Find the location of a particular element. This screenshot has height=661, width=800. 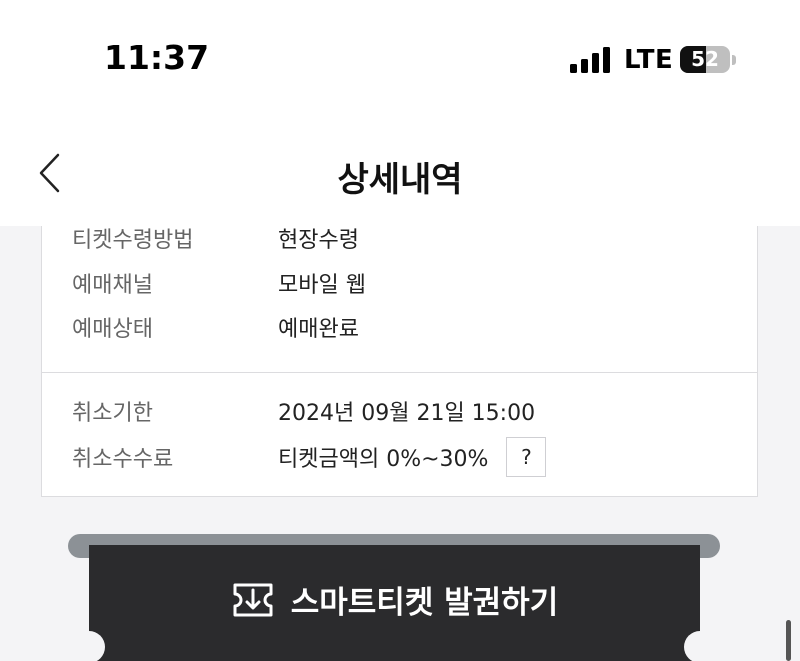

fee-help-button: ? is located at coordinates (526, 457).